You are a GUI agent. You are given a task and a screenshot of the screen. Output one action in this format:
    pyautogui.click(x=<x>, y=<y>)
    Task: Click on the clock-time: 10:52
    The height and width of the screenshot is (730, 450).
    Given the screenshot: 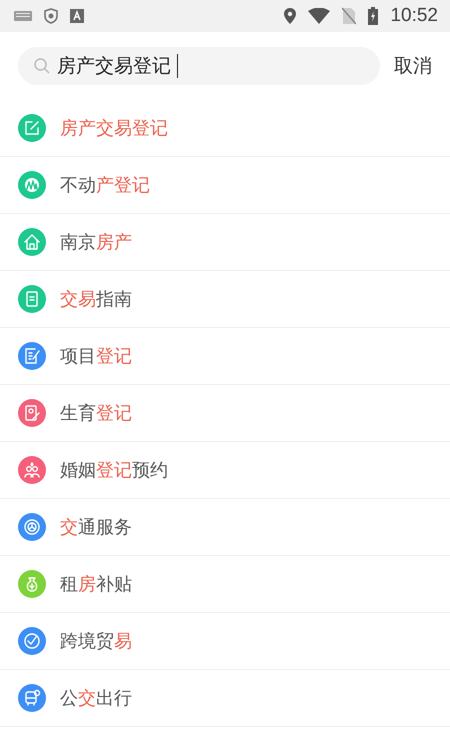 What is the action you would take?
    pyautogui.click(x=414, y=16)
    